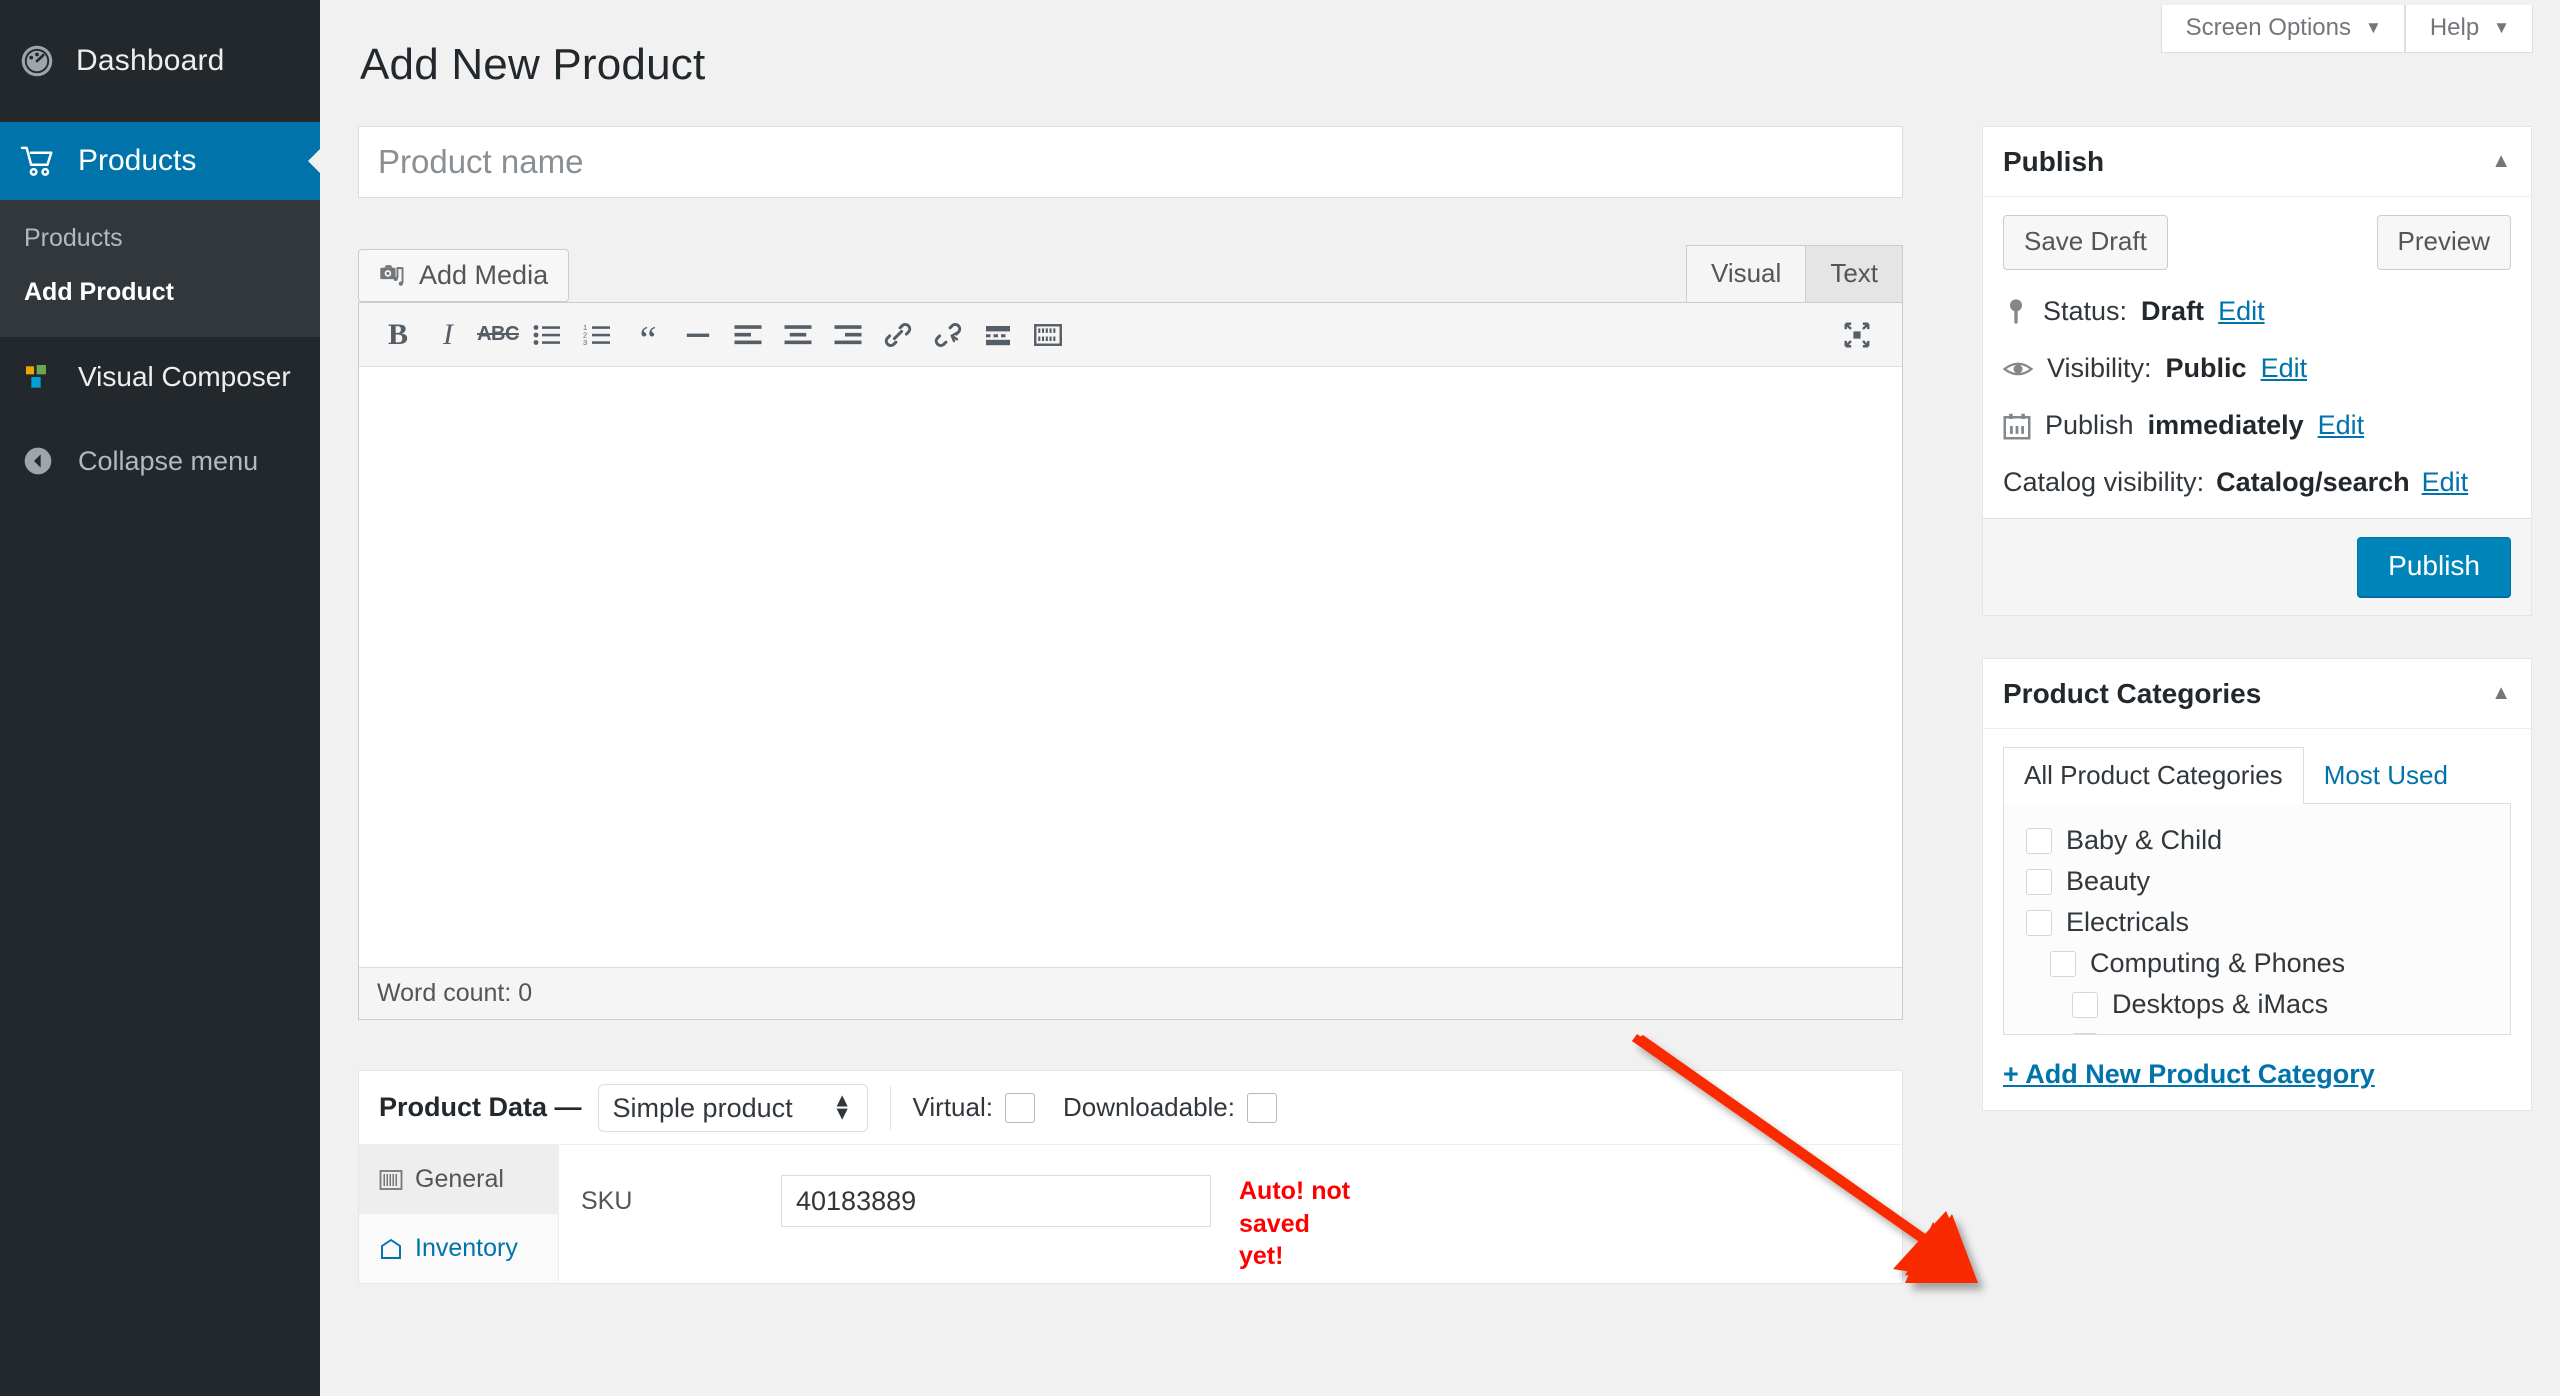 This screenshot has height=1396, width=2560. Describe the element at coordinates (160, 161) in the screenshot. I see `sidebar-item-products: Products` at that location.